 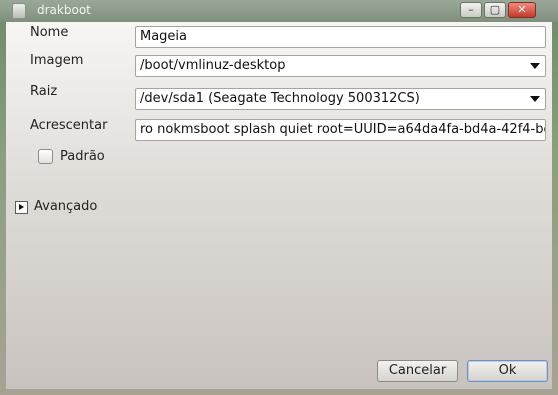 I want to click on acrescentar-label: Acrescentar, so click(x=69, y=125).